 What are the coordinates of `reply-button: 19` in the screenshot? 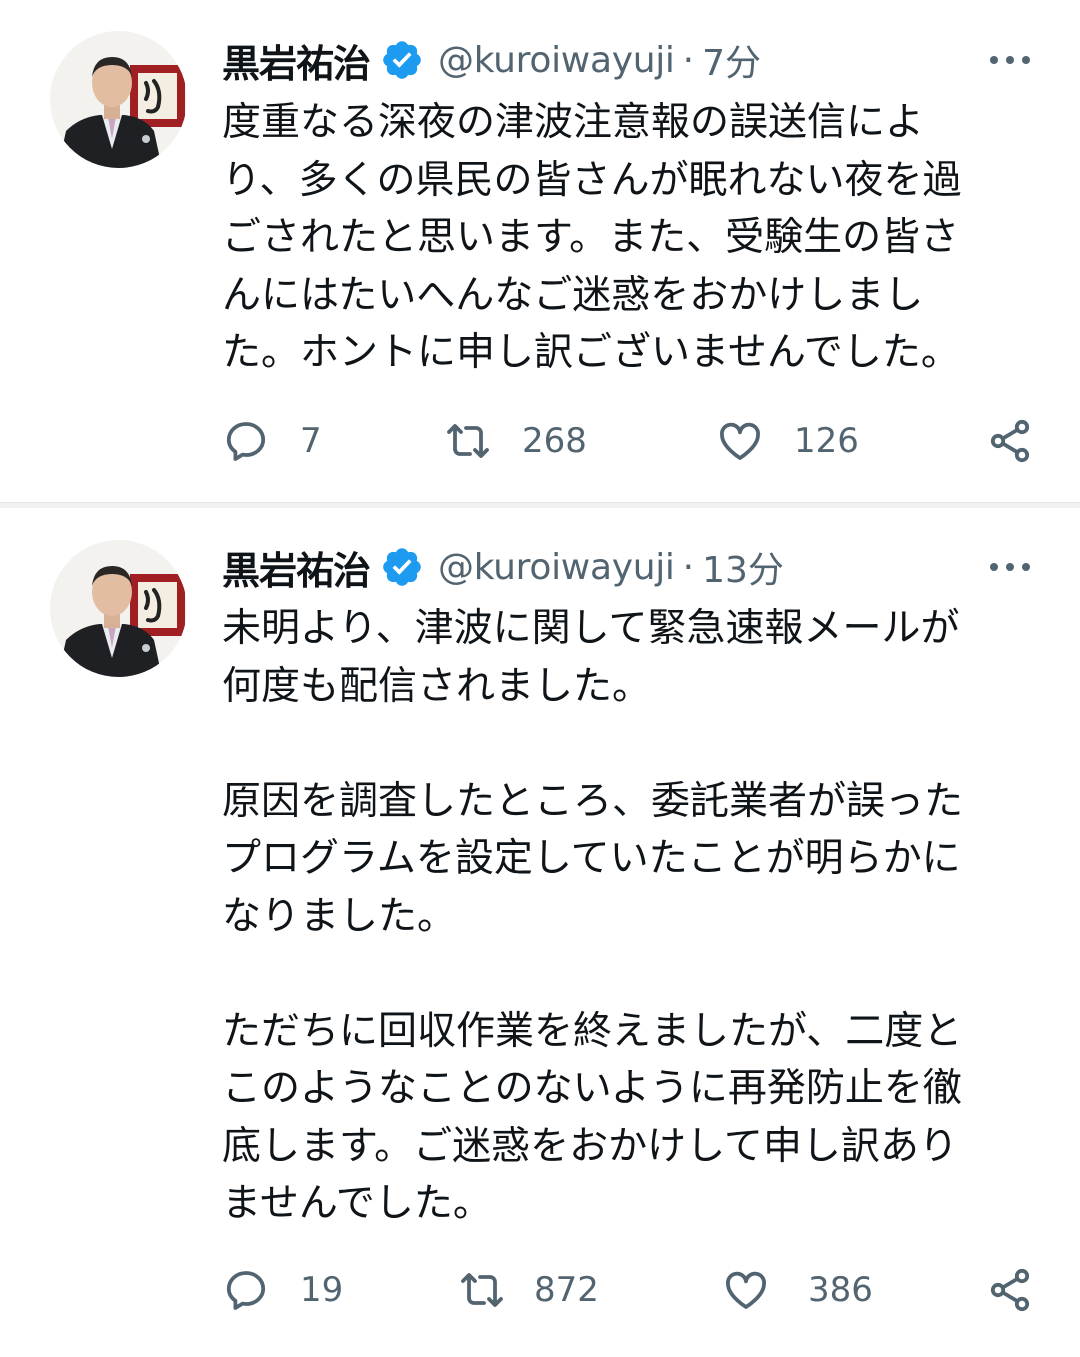 It's located at (282, 1290).